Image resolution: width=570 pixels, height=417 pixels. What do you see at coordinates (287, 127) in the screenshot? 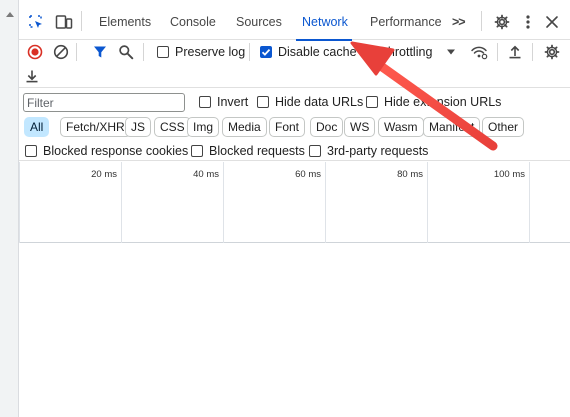
I see `chip-font: Font` at bounding box center [287, 127].